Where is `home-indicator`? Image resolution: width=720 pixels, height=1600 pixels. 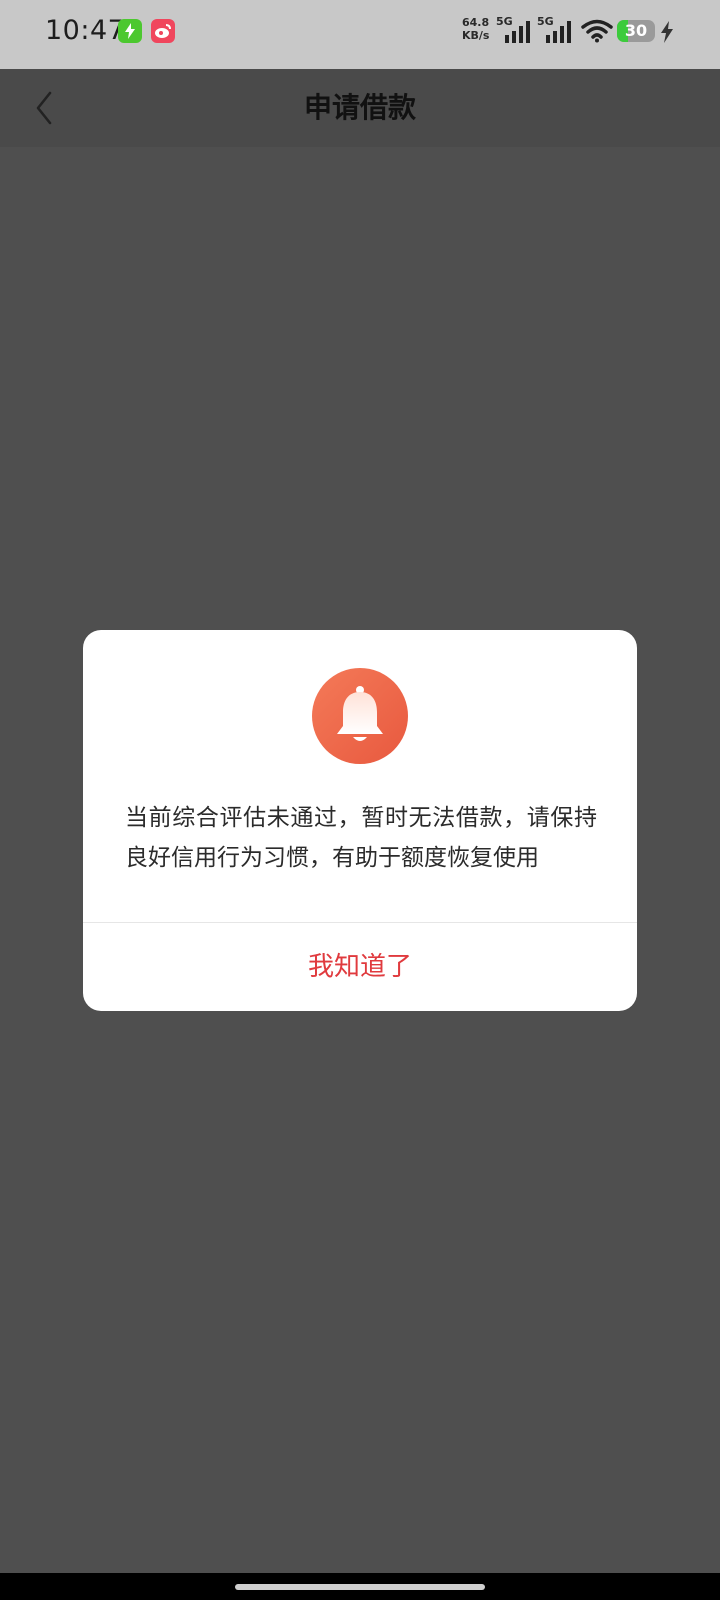 home-indicator is located at coordinates (360, 1587).